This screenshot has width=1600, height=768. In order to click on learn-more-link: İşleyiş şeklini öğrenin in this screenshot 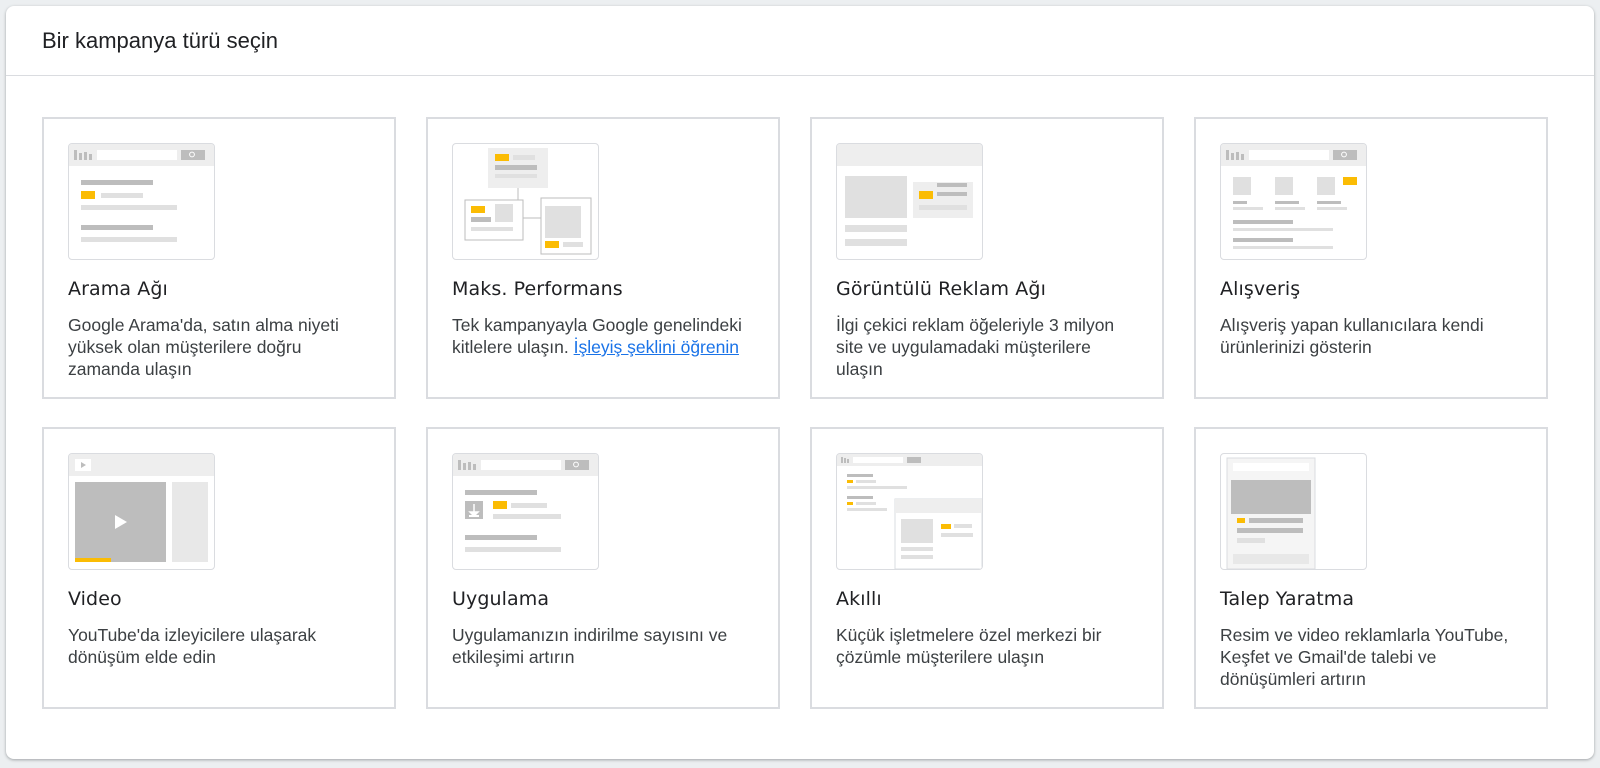, I will do `click(656, 347)`.